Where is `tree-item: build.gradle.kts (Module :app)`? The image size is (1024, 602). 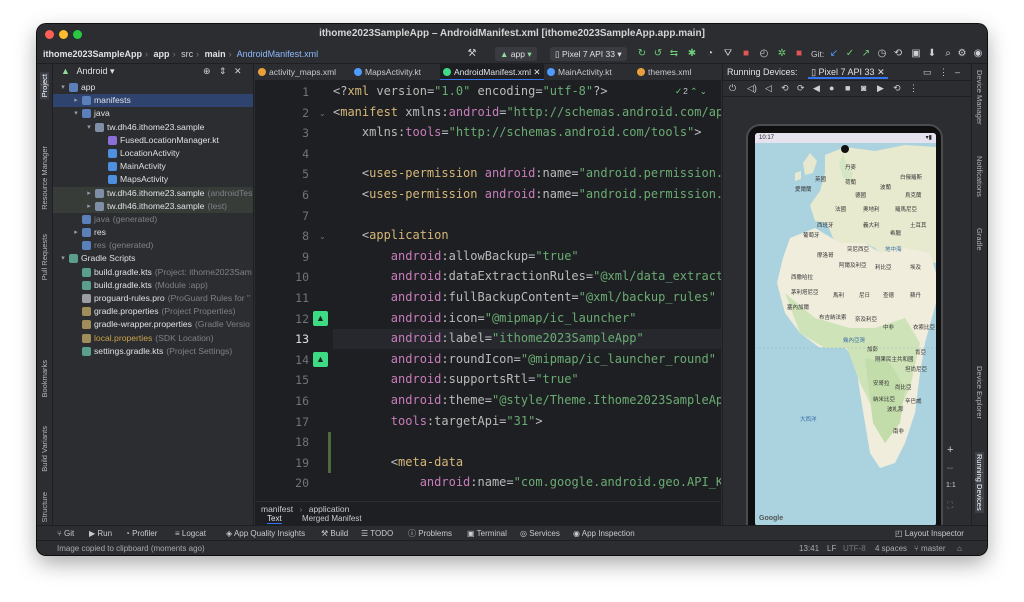
tree-item: build.gradle.kts (Module :app) is located at coordinates (153, 285).